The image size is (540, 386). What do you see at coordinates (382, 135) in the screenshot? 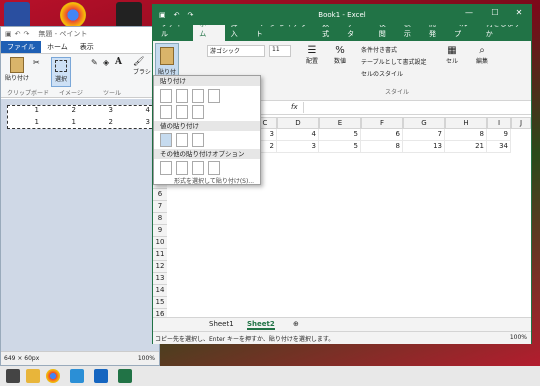
I see `cell: 6` at bounding box center [382, 135].